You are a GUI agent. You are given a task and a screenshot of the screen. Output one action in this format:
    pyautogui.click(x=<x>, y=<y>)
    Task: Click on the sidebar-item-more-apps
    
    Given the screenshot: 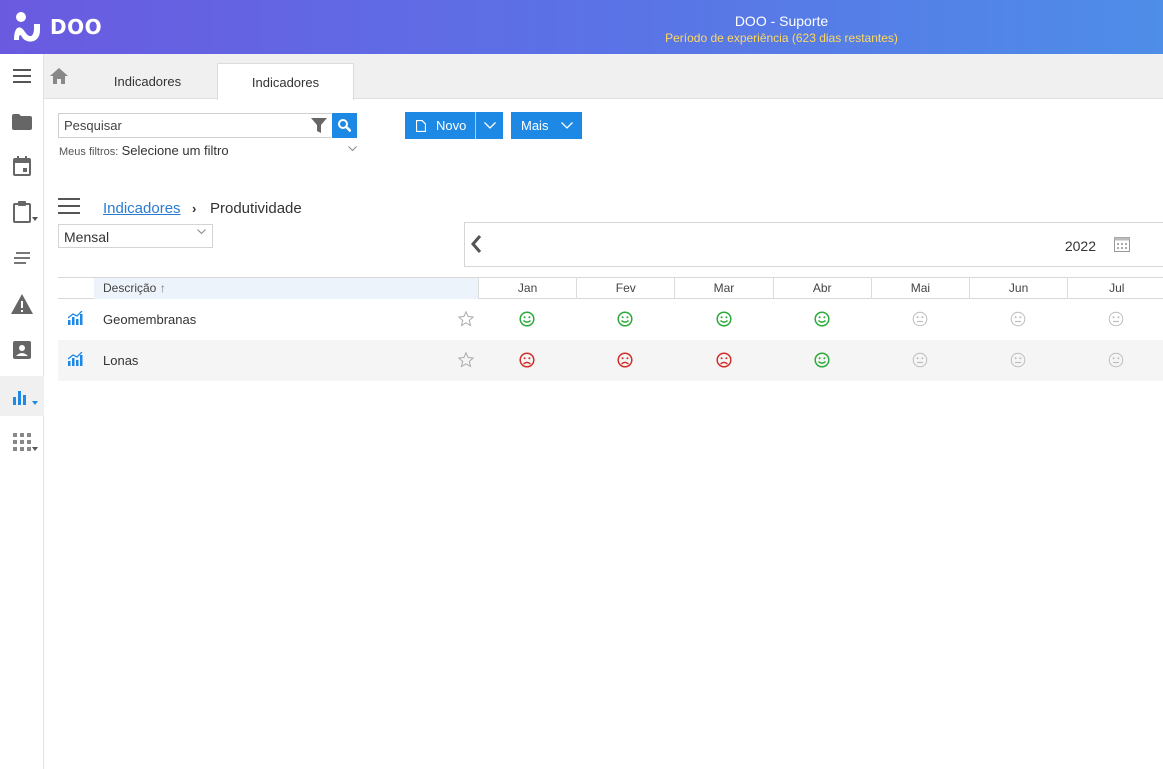 What is the action you would take?
    pyautogui.click(x=22, y=442)
    